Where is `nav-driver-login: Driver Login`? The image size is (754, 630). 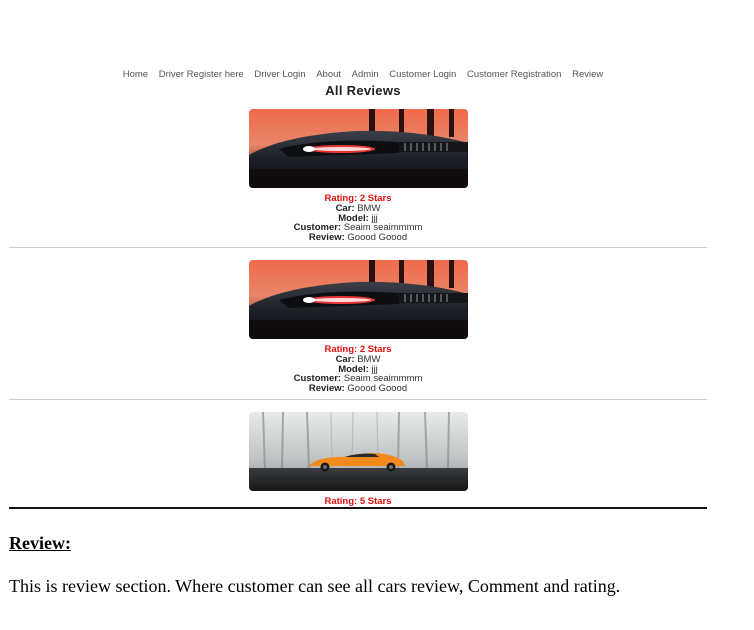
nav-driver-login: Driver Login is located at coordinates (279, 74).